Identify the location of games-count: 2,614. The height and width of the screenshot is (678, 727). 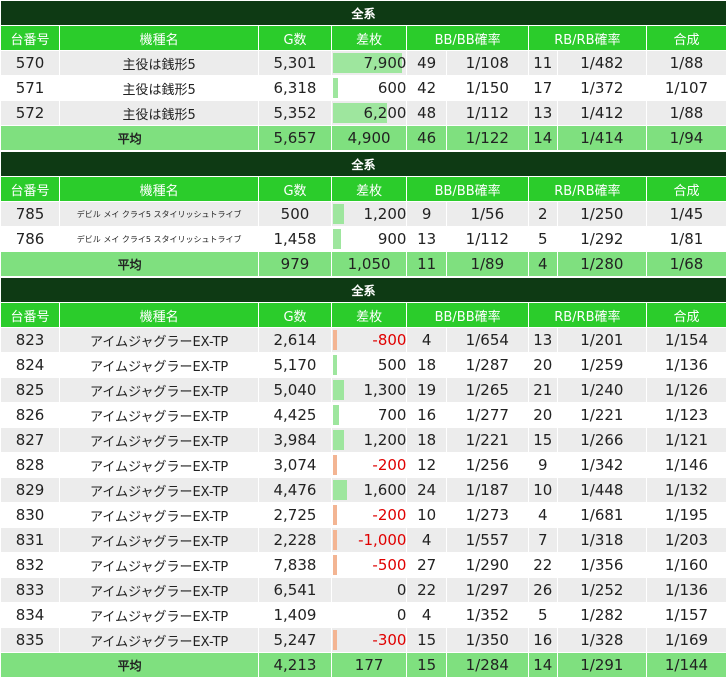
(295, 340).